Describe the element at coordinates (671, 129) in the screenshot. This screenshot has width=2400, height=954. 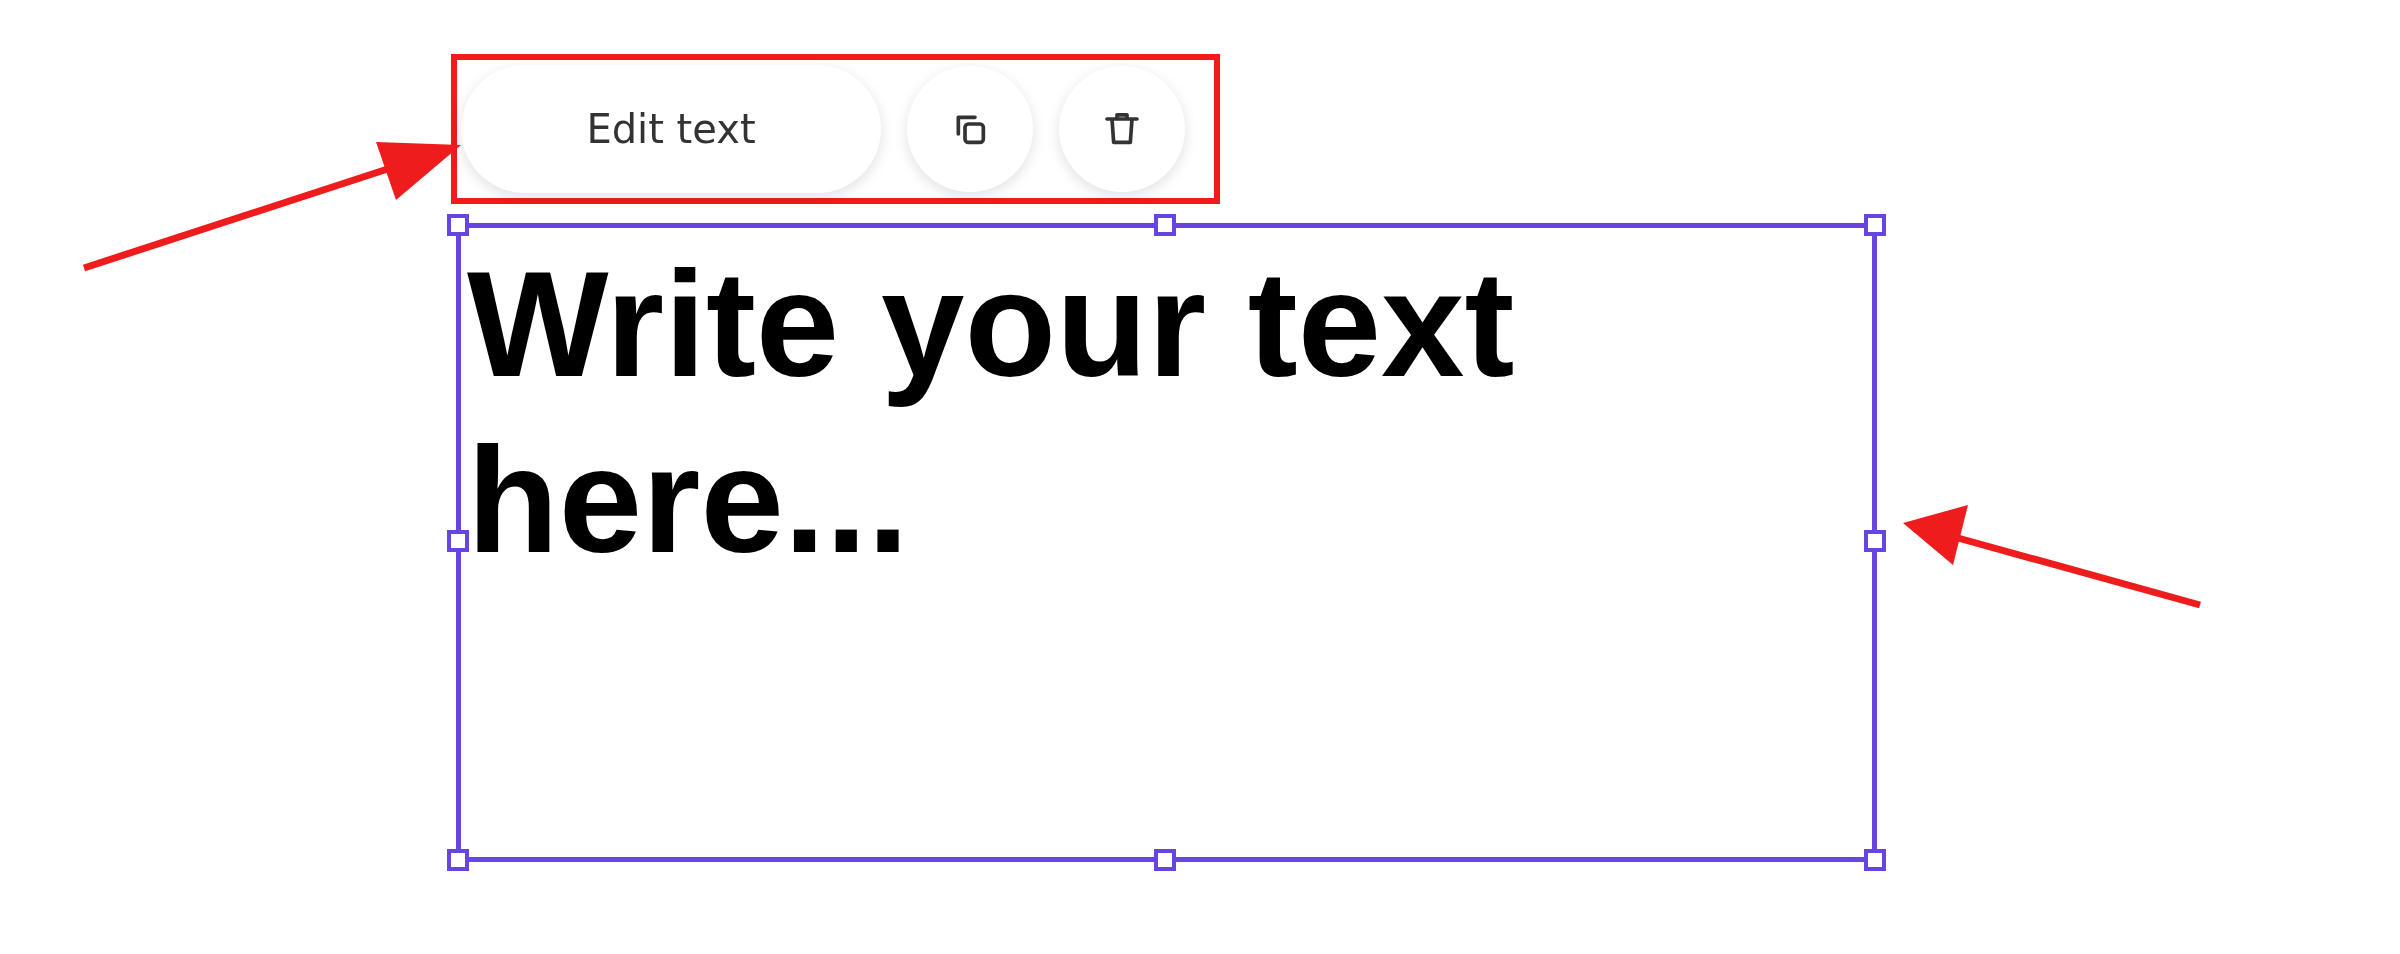
I see `edit-text-button: Edit text` at that location.